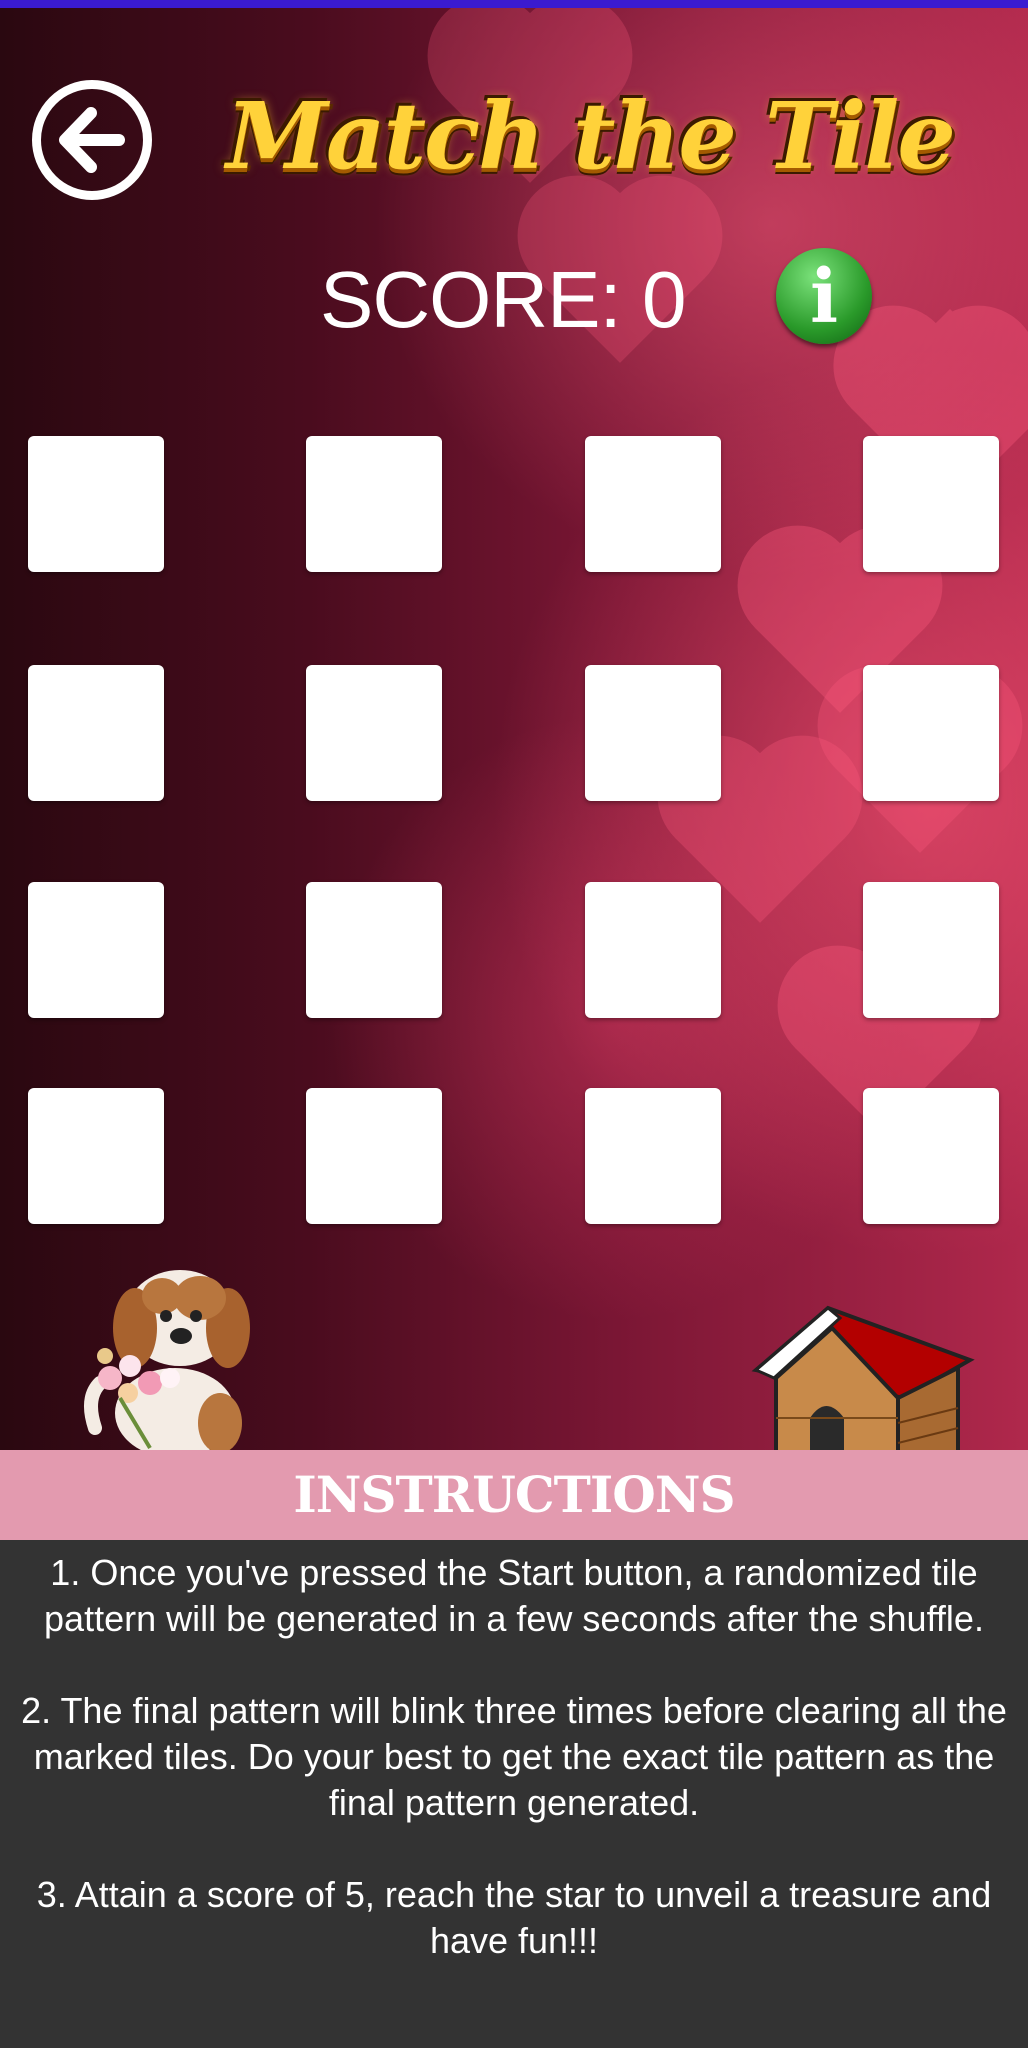  Describe the element at coordinates (503, 299) in the screenshot. I see `score-label: SCORE: 0` at that location.